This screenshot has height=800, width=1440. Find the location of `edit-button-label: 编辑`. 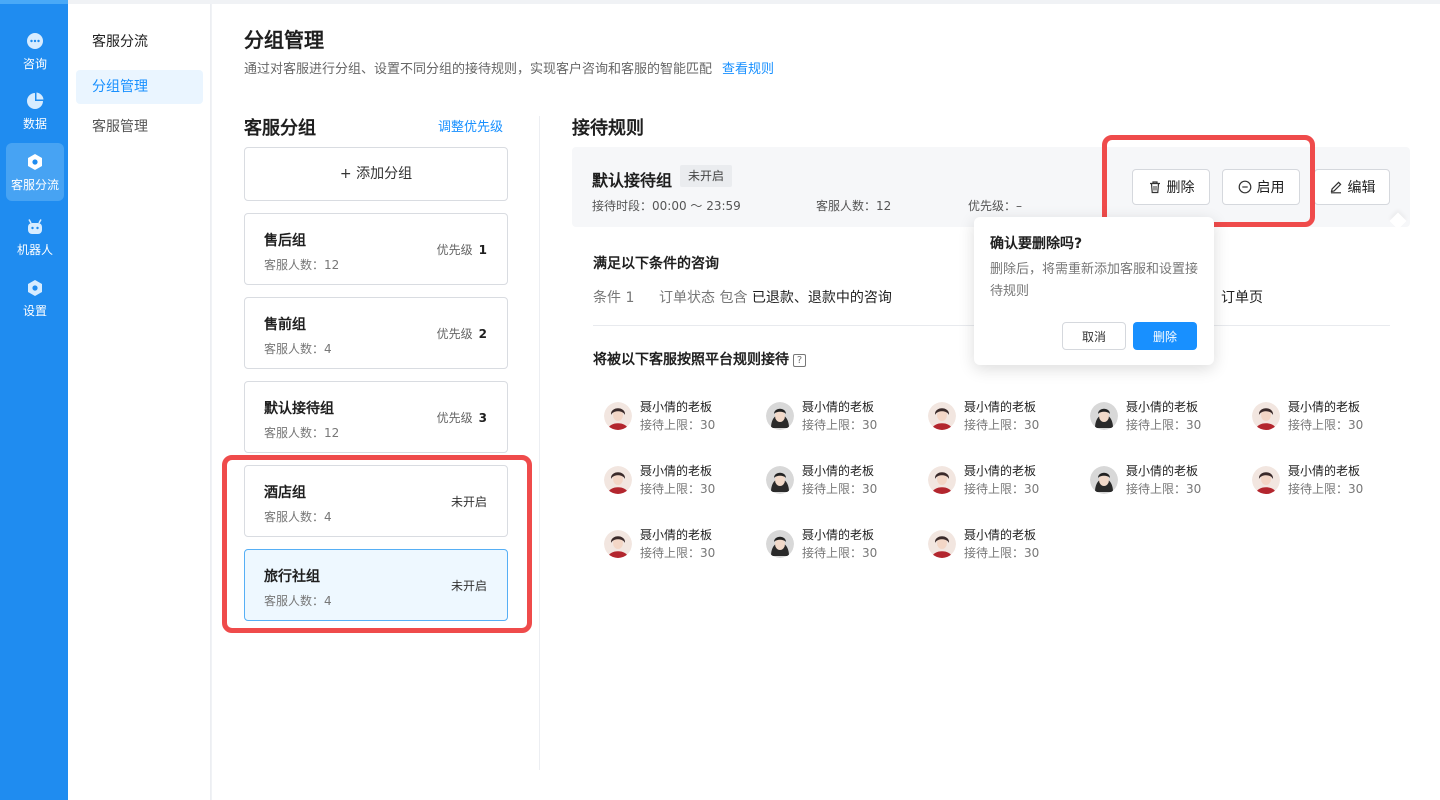

edit-button-label: 编辑 is located at coordinates (1361, 188).